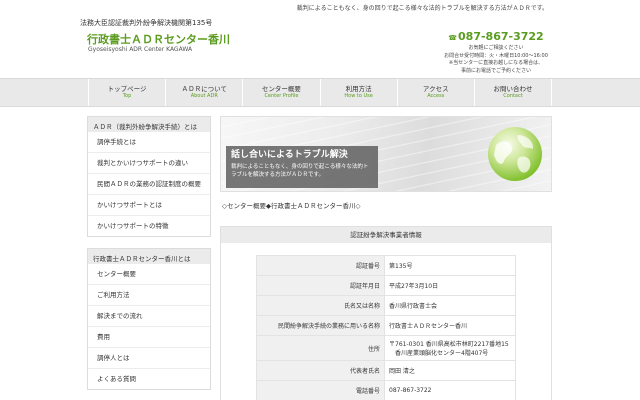 The height and width of the screenshot is (400, 640). Describe the element at coordinates (320, 265) in the screenshot. I see `table-label: 認証番号` at that location.